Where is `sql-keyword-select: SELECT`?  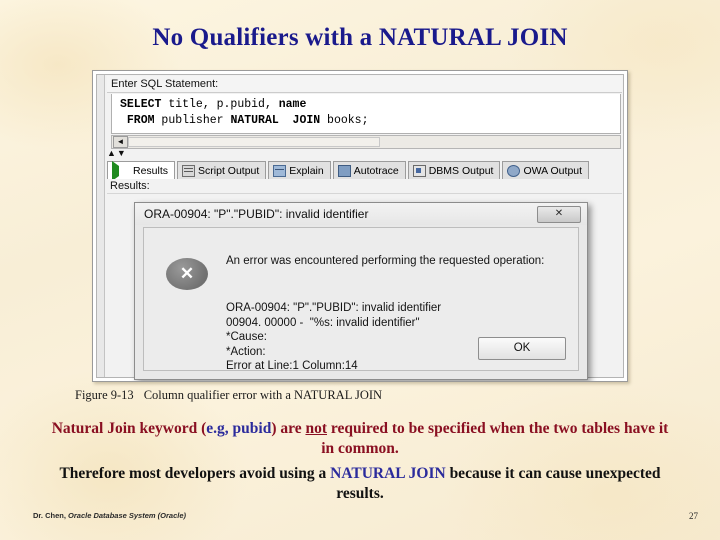 sql-keyword-select: SELECT is located at coordinates (141, 104).